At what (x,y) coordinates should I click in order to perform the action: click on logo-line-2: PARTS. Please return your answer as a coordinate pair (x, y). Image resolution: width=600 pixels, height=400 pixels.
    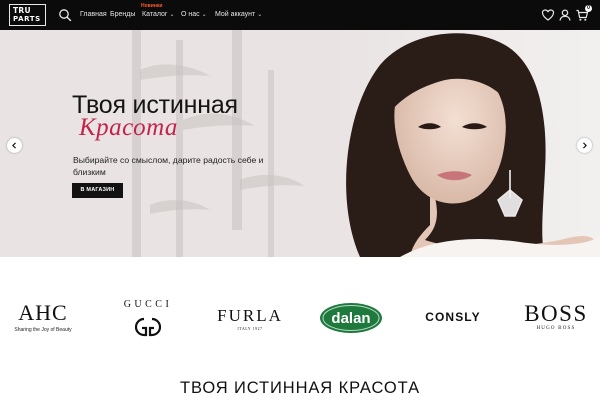
    Looking at the image, I should click on (27, 19).